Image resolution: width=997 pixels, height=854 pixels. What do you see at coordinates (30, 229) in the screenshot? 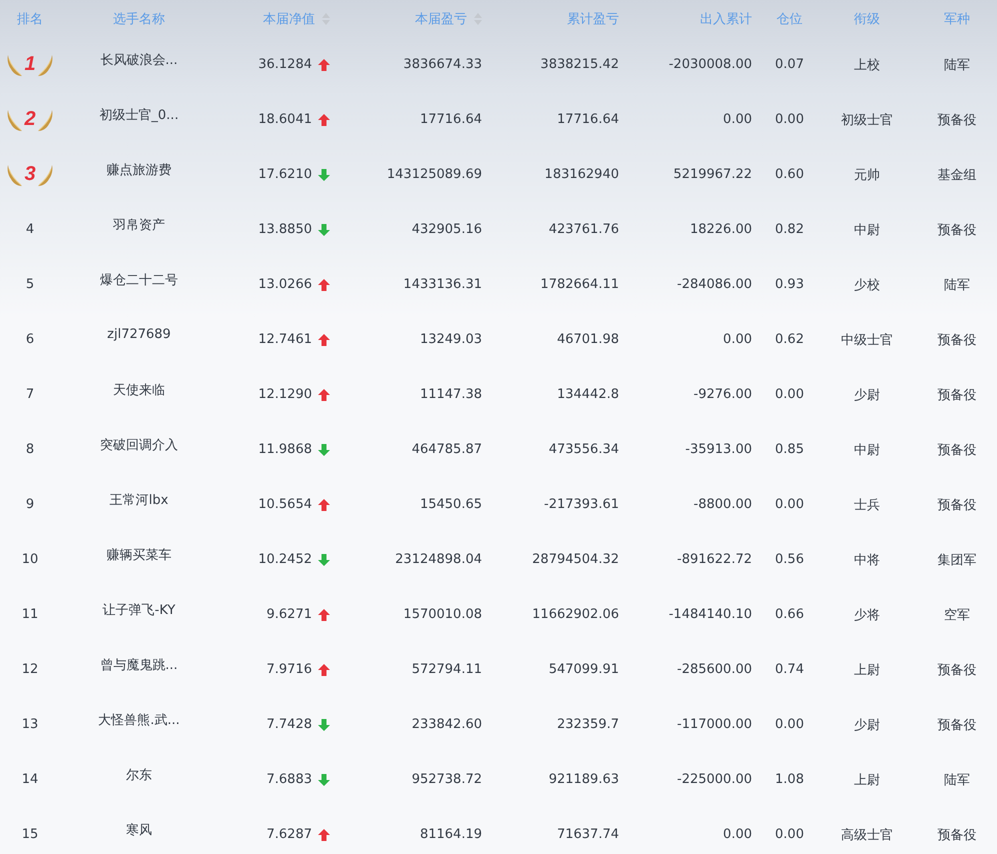
I see `rank-number: 4` at bounding box center [30, 229].